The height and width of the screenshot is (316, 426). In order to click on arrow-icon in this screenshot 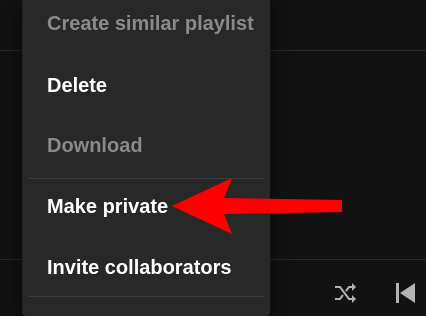, I will do `click(257, 206)`.